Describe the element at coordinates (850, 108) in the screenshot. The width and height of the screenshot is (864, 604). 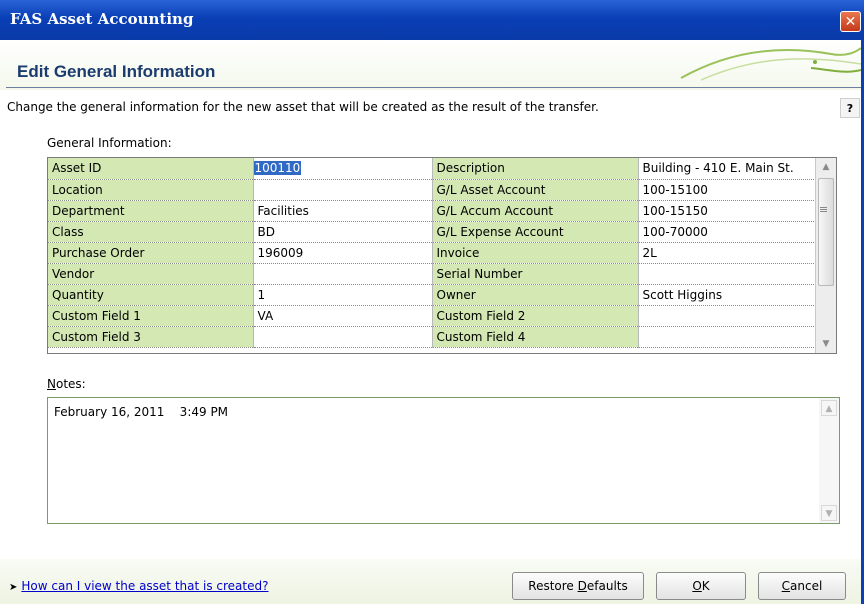
I see `help-icon: ?` at that location.